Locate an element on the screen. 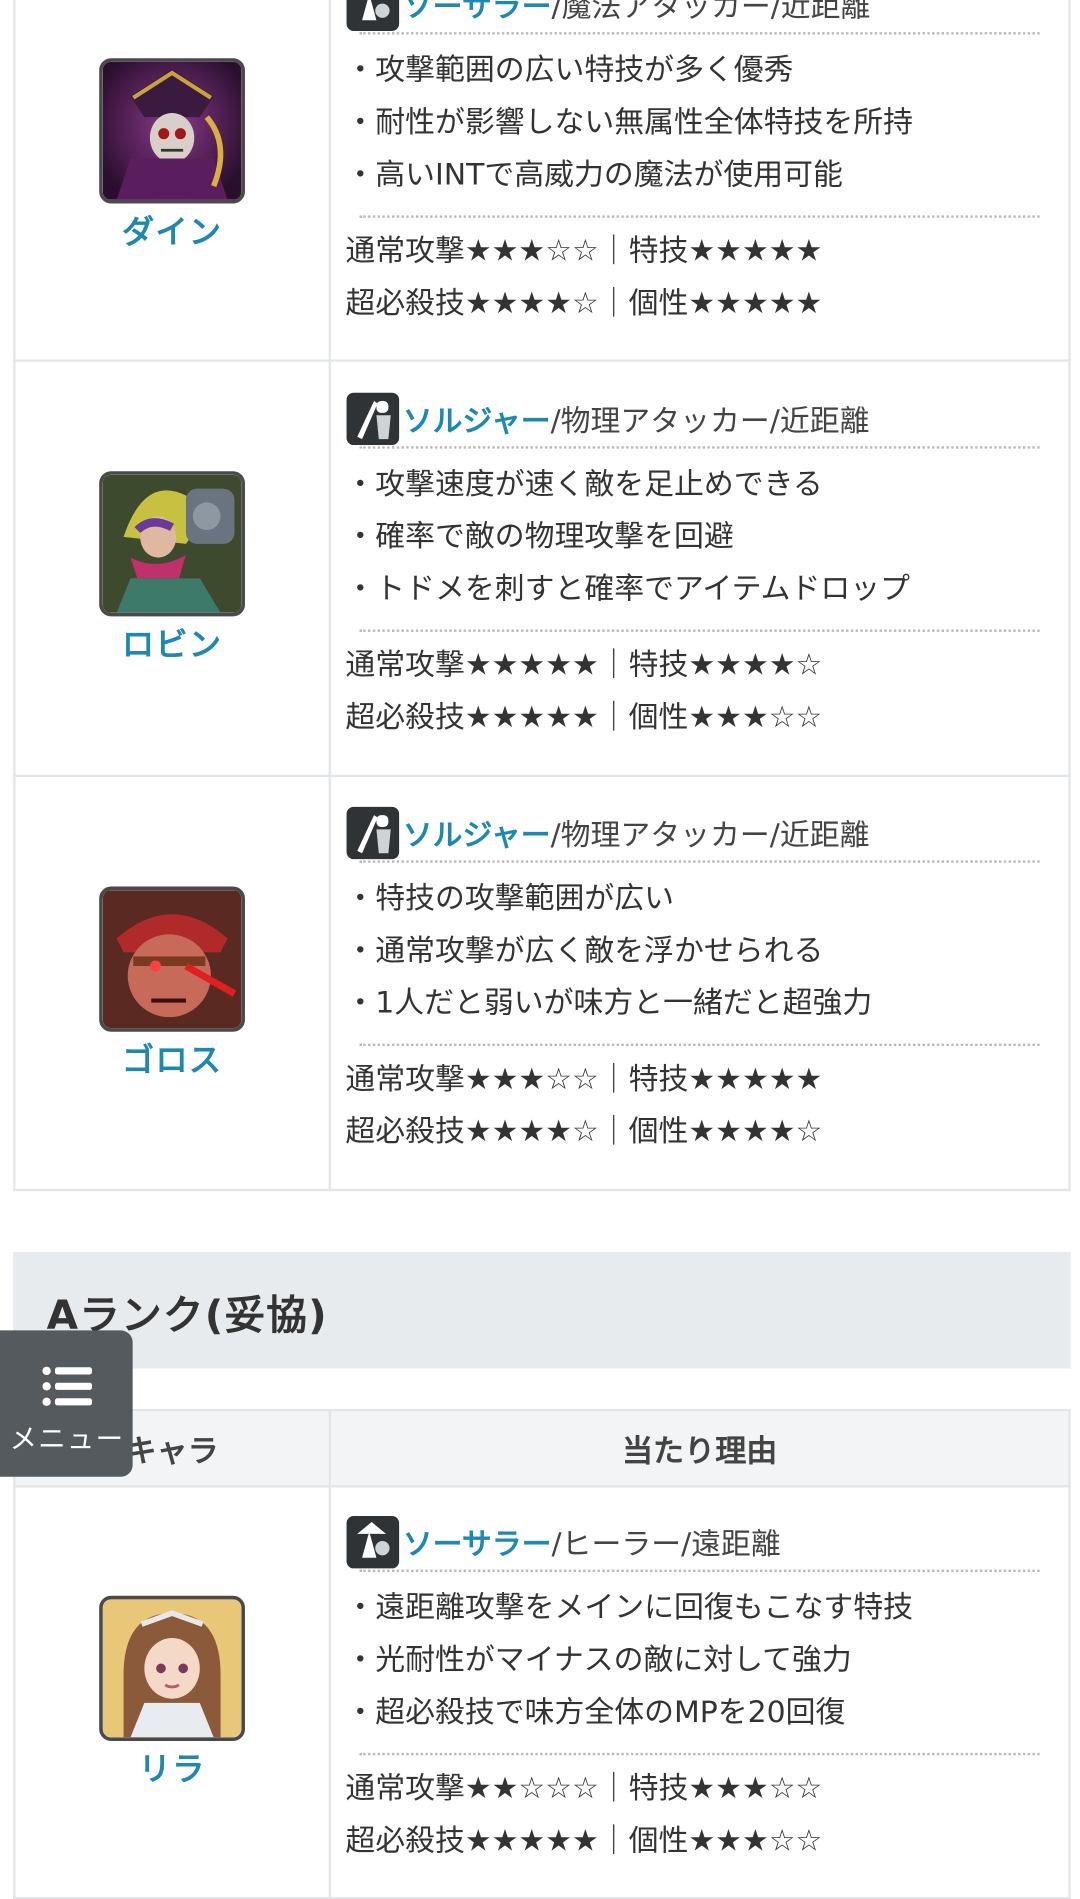 Image resolution: width=1080 pixels, height=1899 pixels. list-item: ・1人だと弱いが味方と一緒だと超強力 is located at coordinates (609, 1002).